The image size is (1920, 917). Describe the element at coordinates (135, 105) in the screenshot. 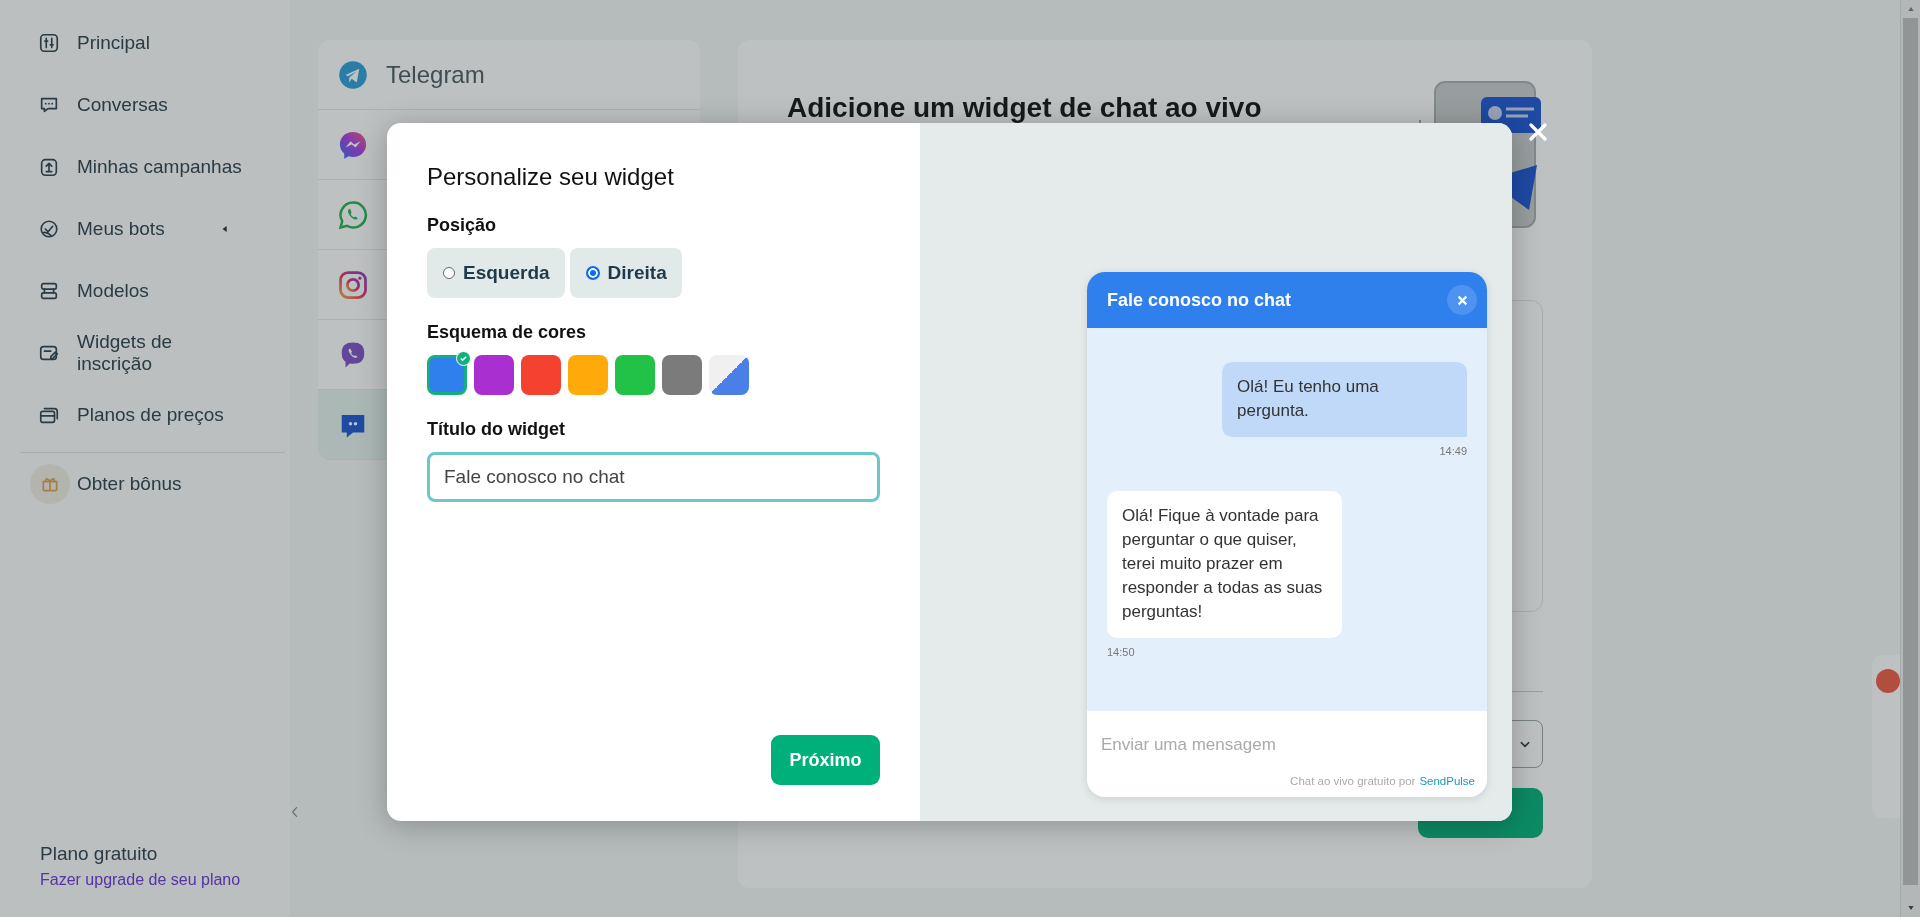

I see `nav-item: Conversas` at that location.